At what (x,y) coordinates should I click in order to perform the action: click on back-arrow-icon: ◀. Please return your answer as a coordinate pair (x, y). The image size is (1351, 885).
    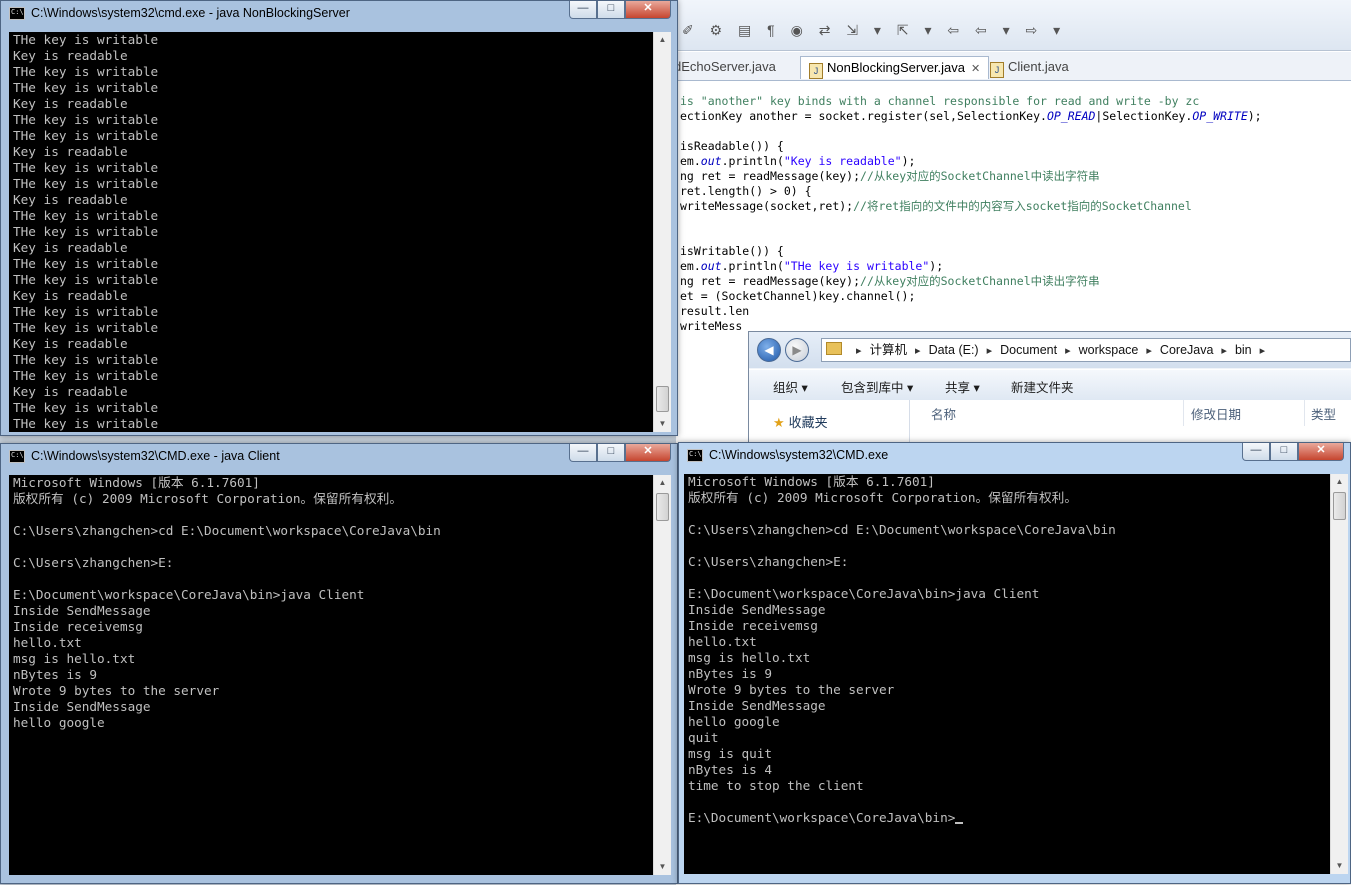
    Looking at the image, I should click on (769, 350).